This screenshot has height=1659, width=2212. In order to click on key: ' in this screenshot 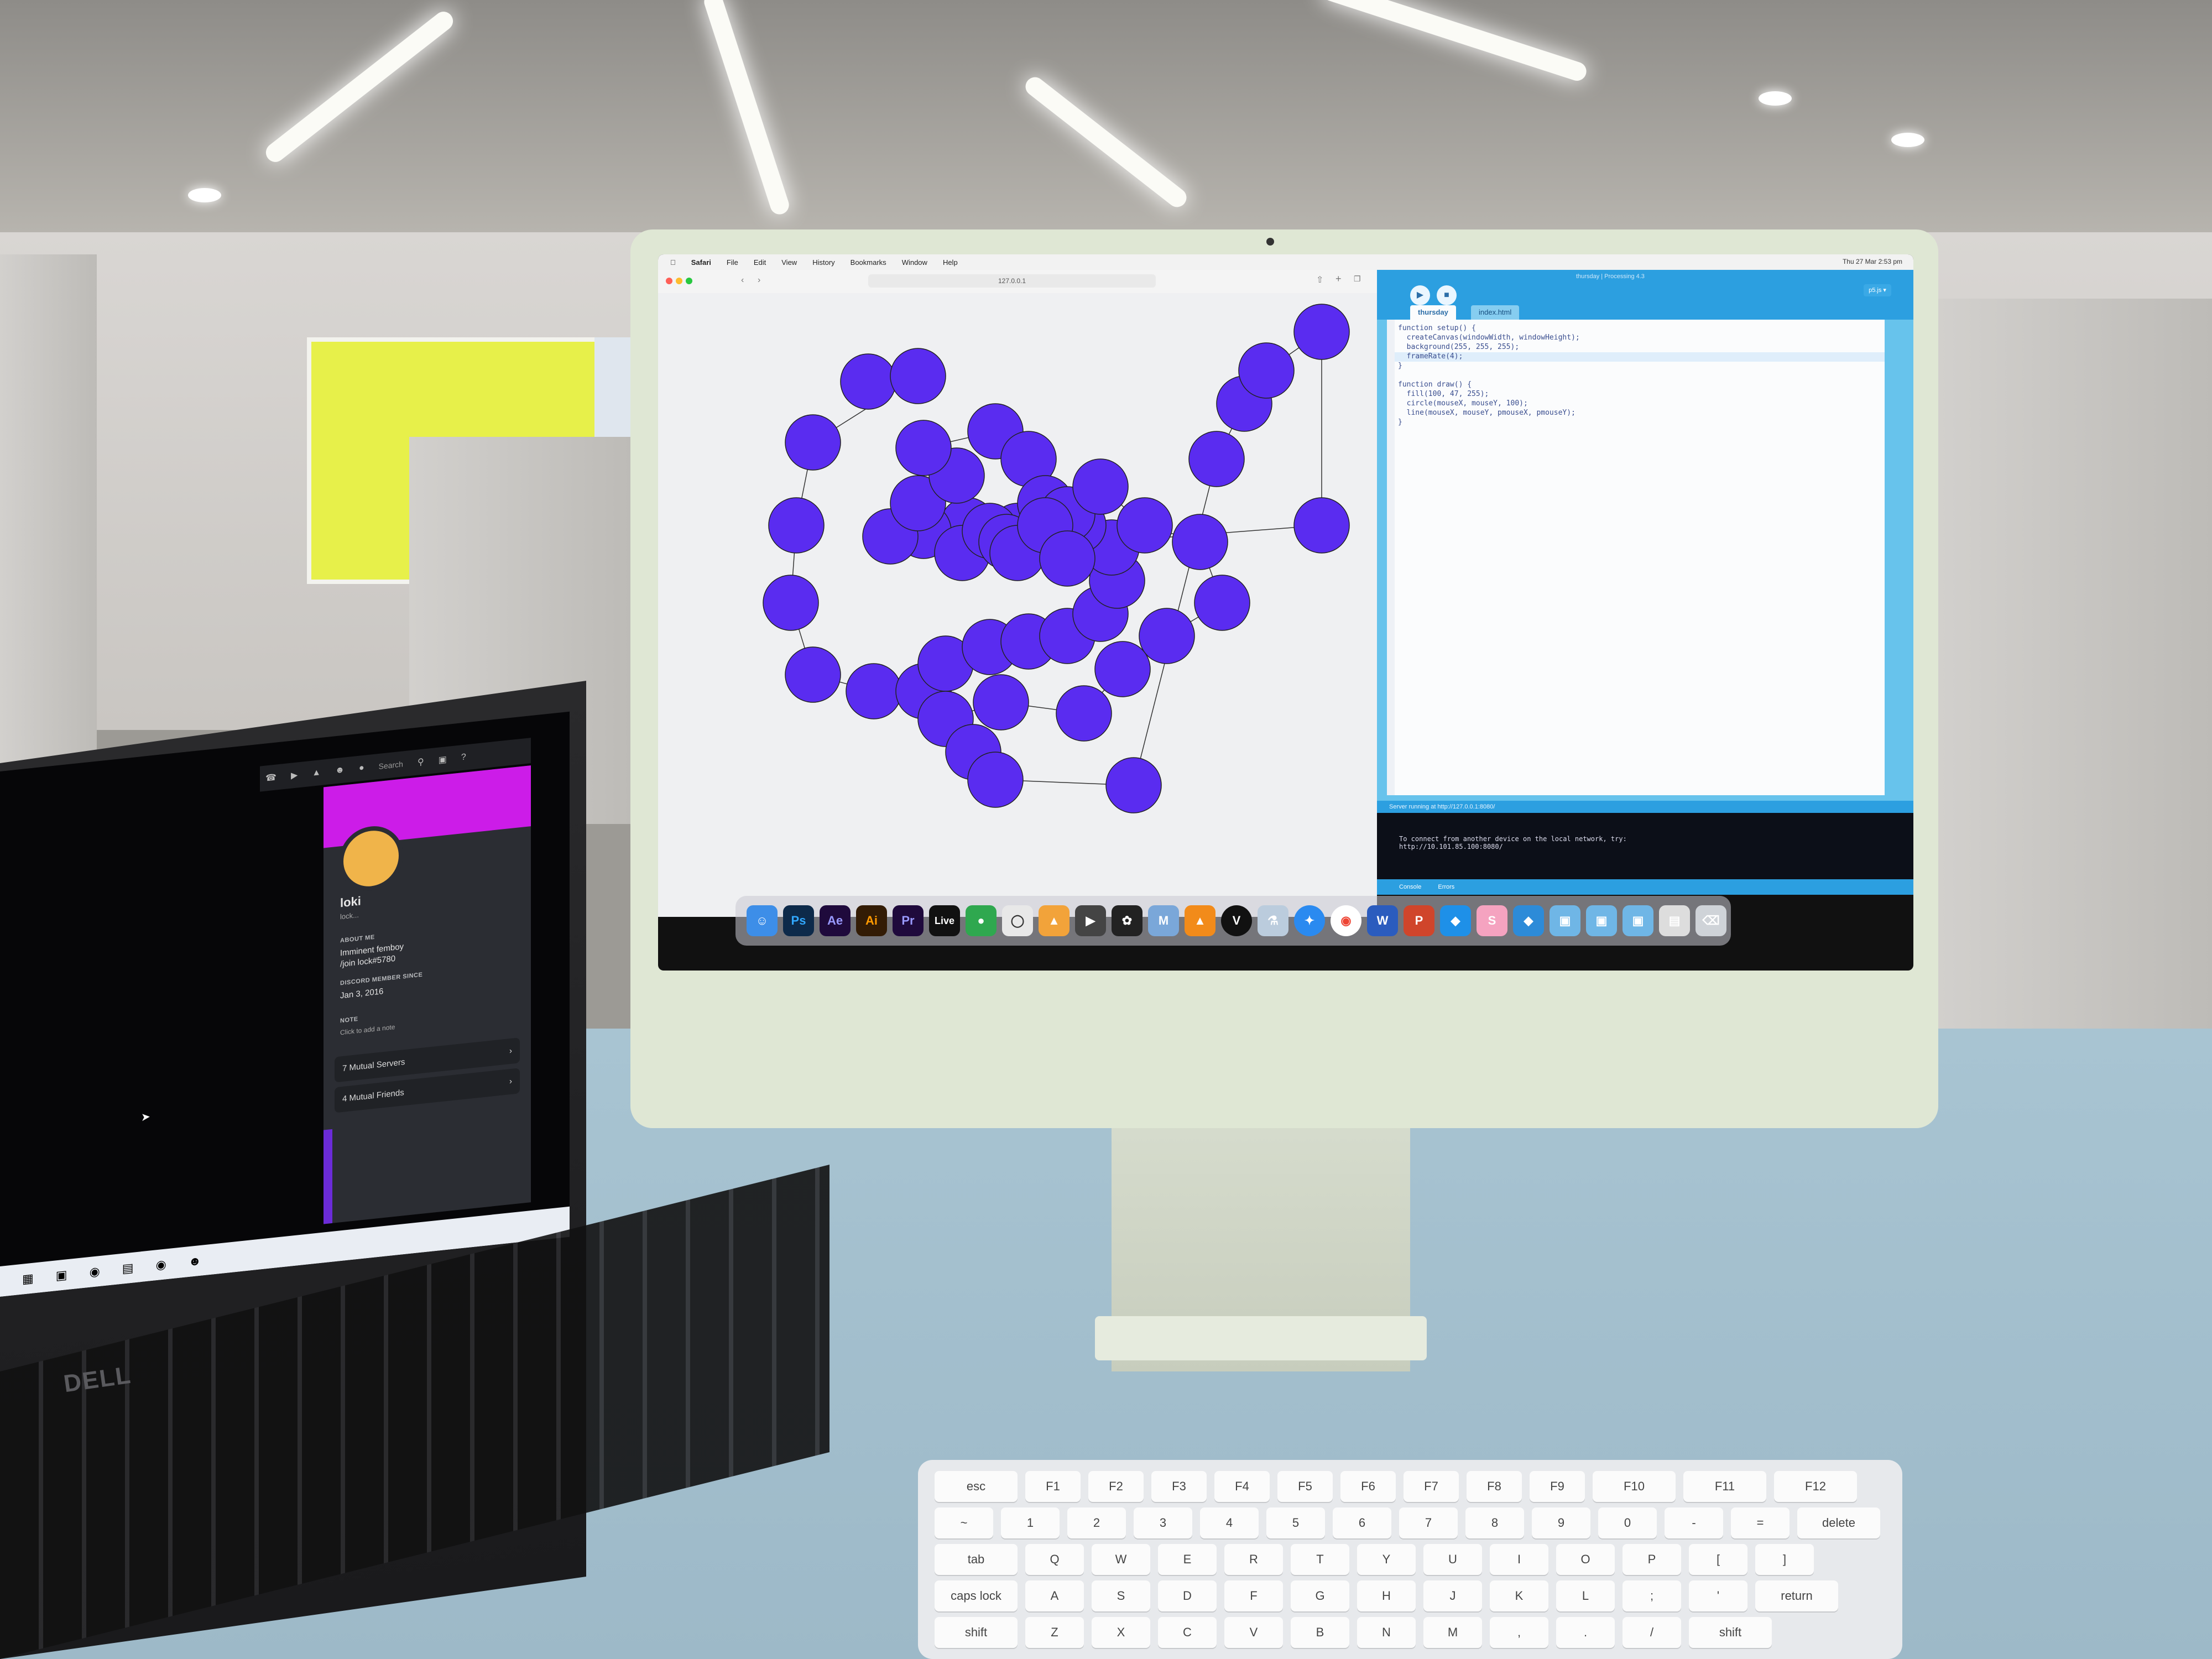, I will do `click(1718, 1596)`.